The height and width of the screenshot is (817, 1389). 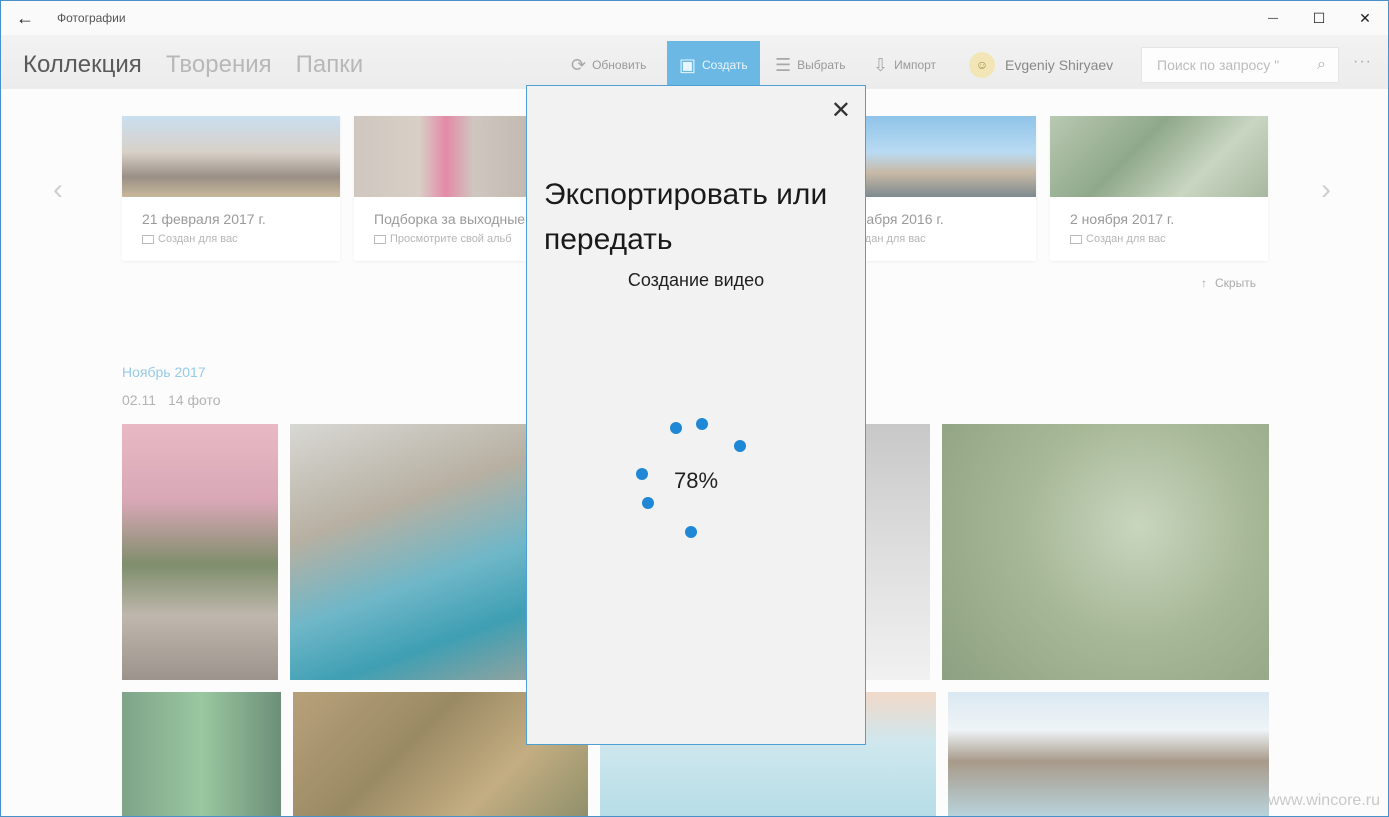 What do you see at coordinates (881, 64) in the screenshot?
I see `import-icon: ⇩` at bounding box center [881, 64].